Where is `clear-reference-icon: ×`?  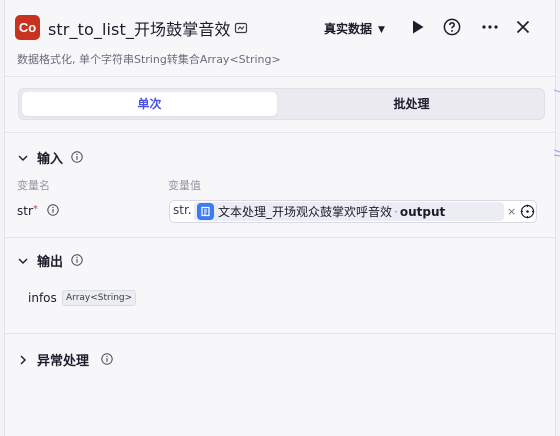
clear-reference-icon: × is located at coordinates (511, 211).